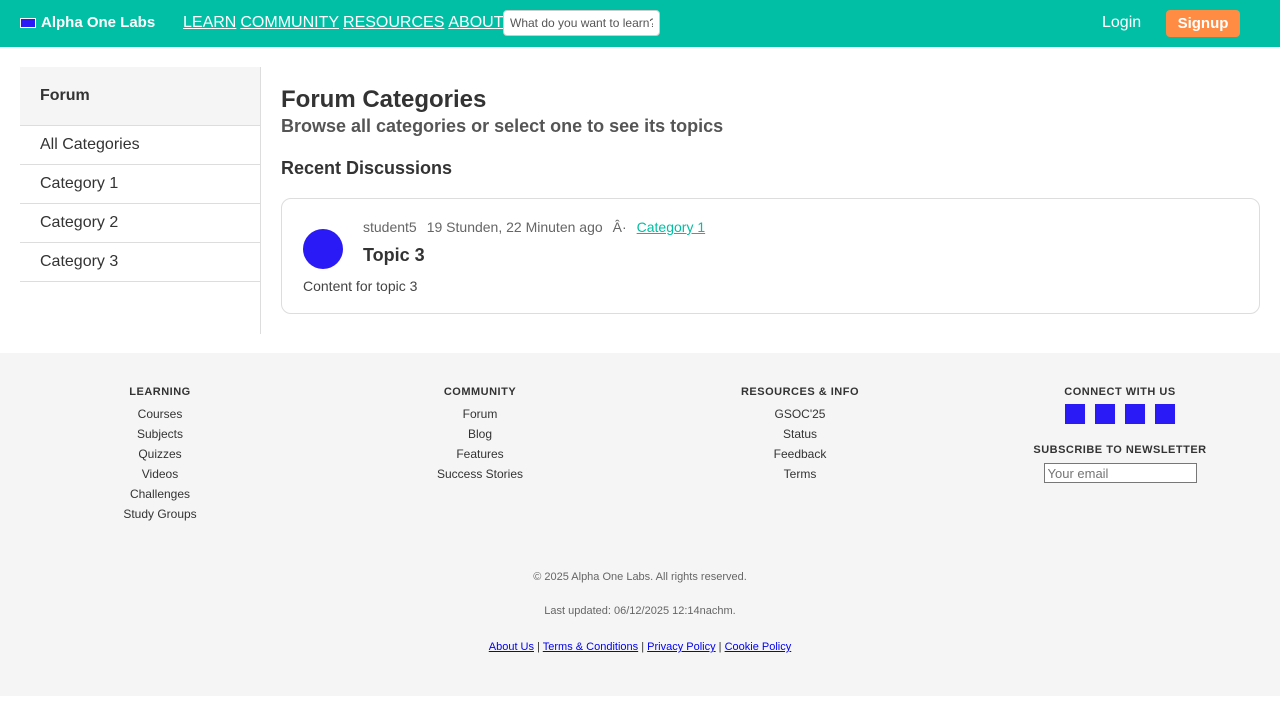  I want to click on footer-community-title: COMMUNITY, so click(480, 392).